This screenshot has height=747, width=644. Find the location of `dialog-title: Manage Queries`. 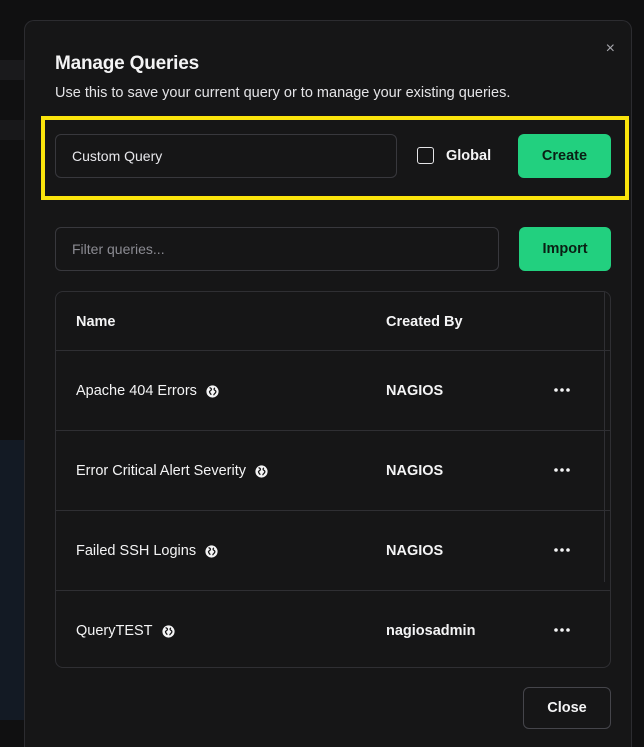

dialog-title: Manage Queries is located at coordinates (127, 63).